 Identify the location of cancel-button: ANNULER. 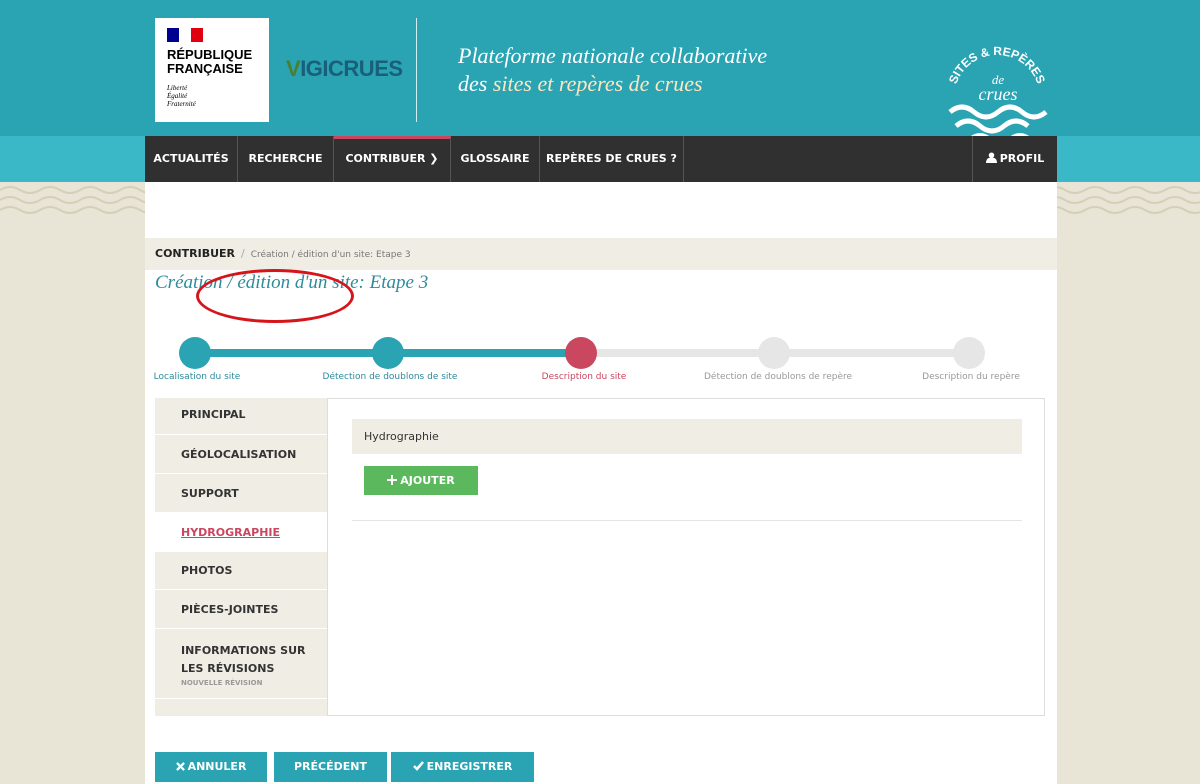
(211, 767).